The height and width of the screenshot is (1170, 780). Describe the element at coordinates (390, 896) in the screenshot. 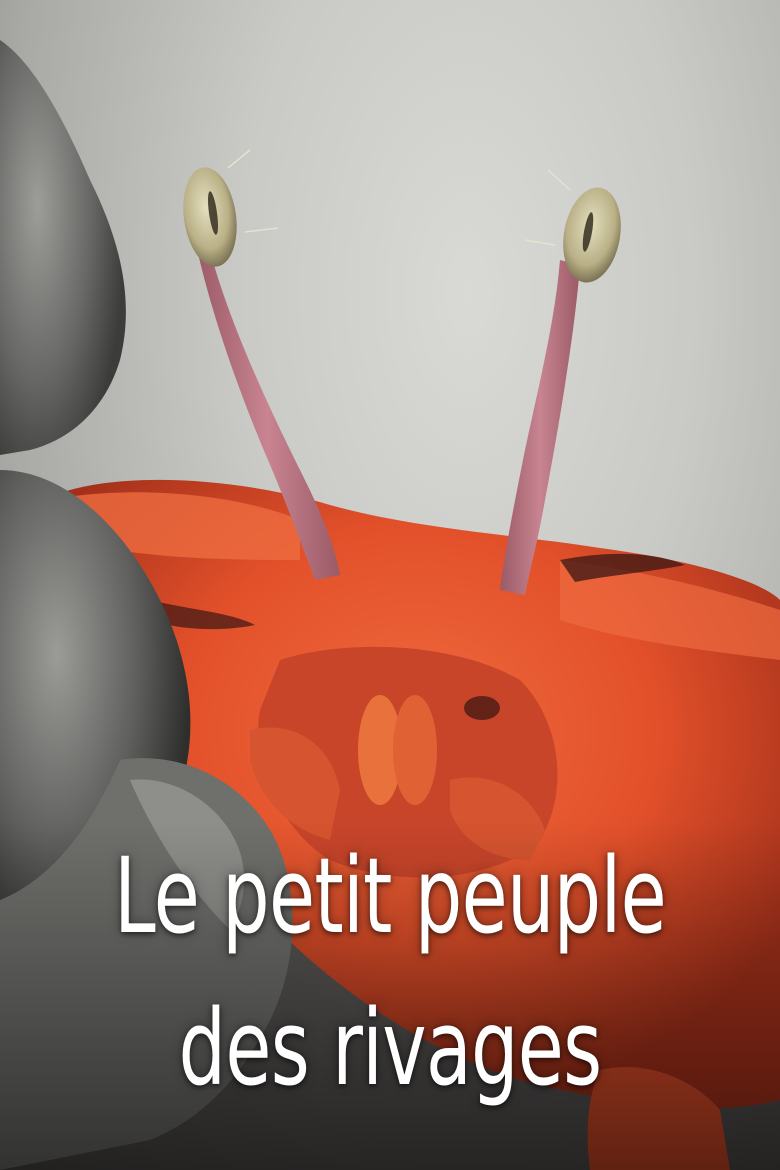

I see `title-line-1: Le petit peuple` at that location.